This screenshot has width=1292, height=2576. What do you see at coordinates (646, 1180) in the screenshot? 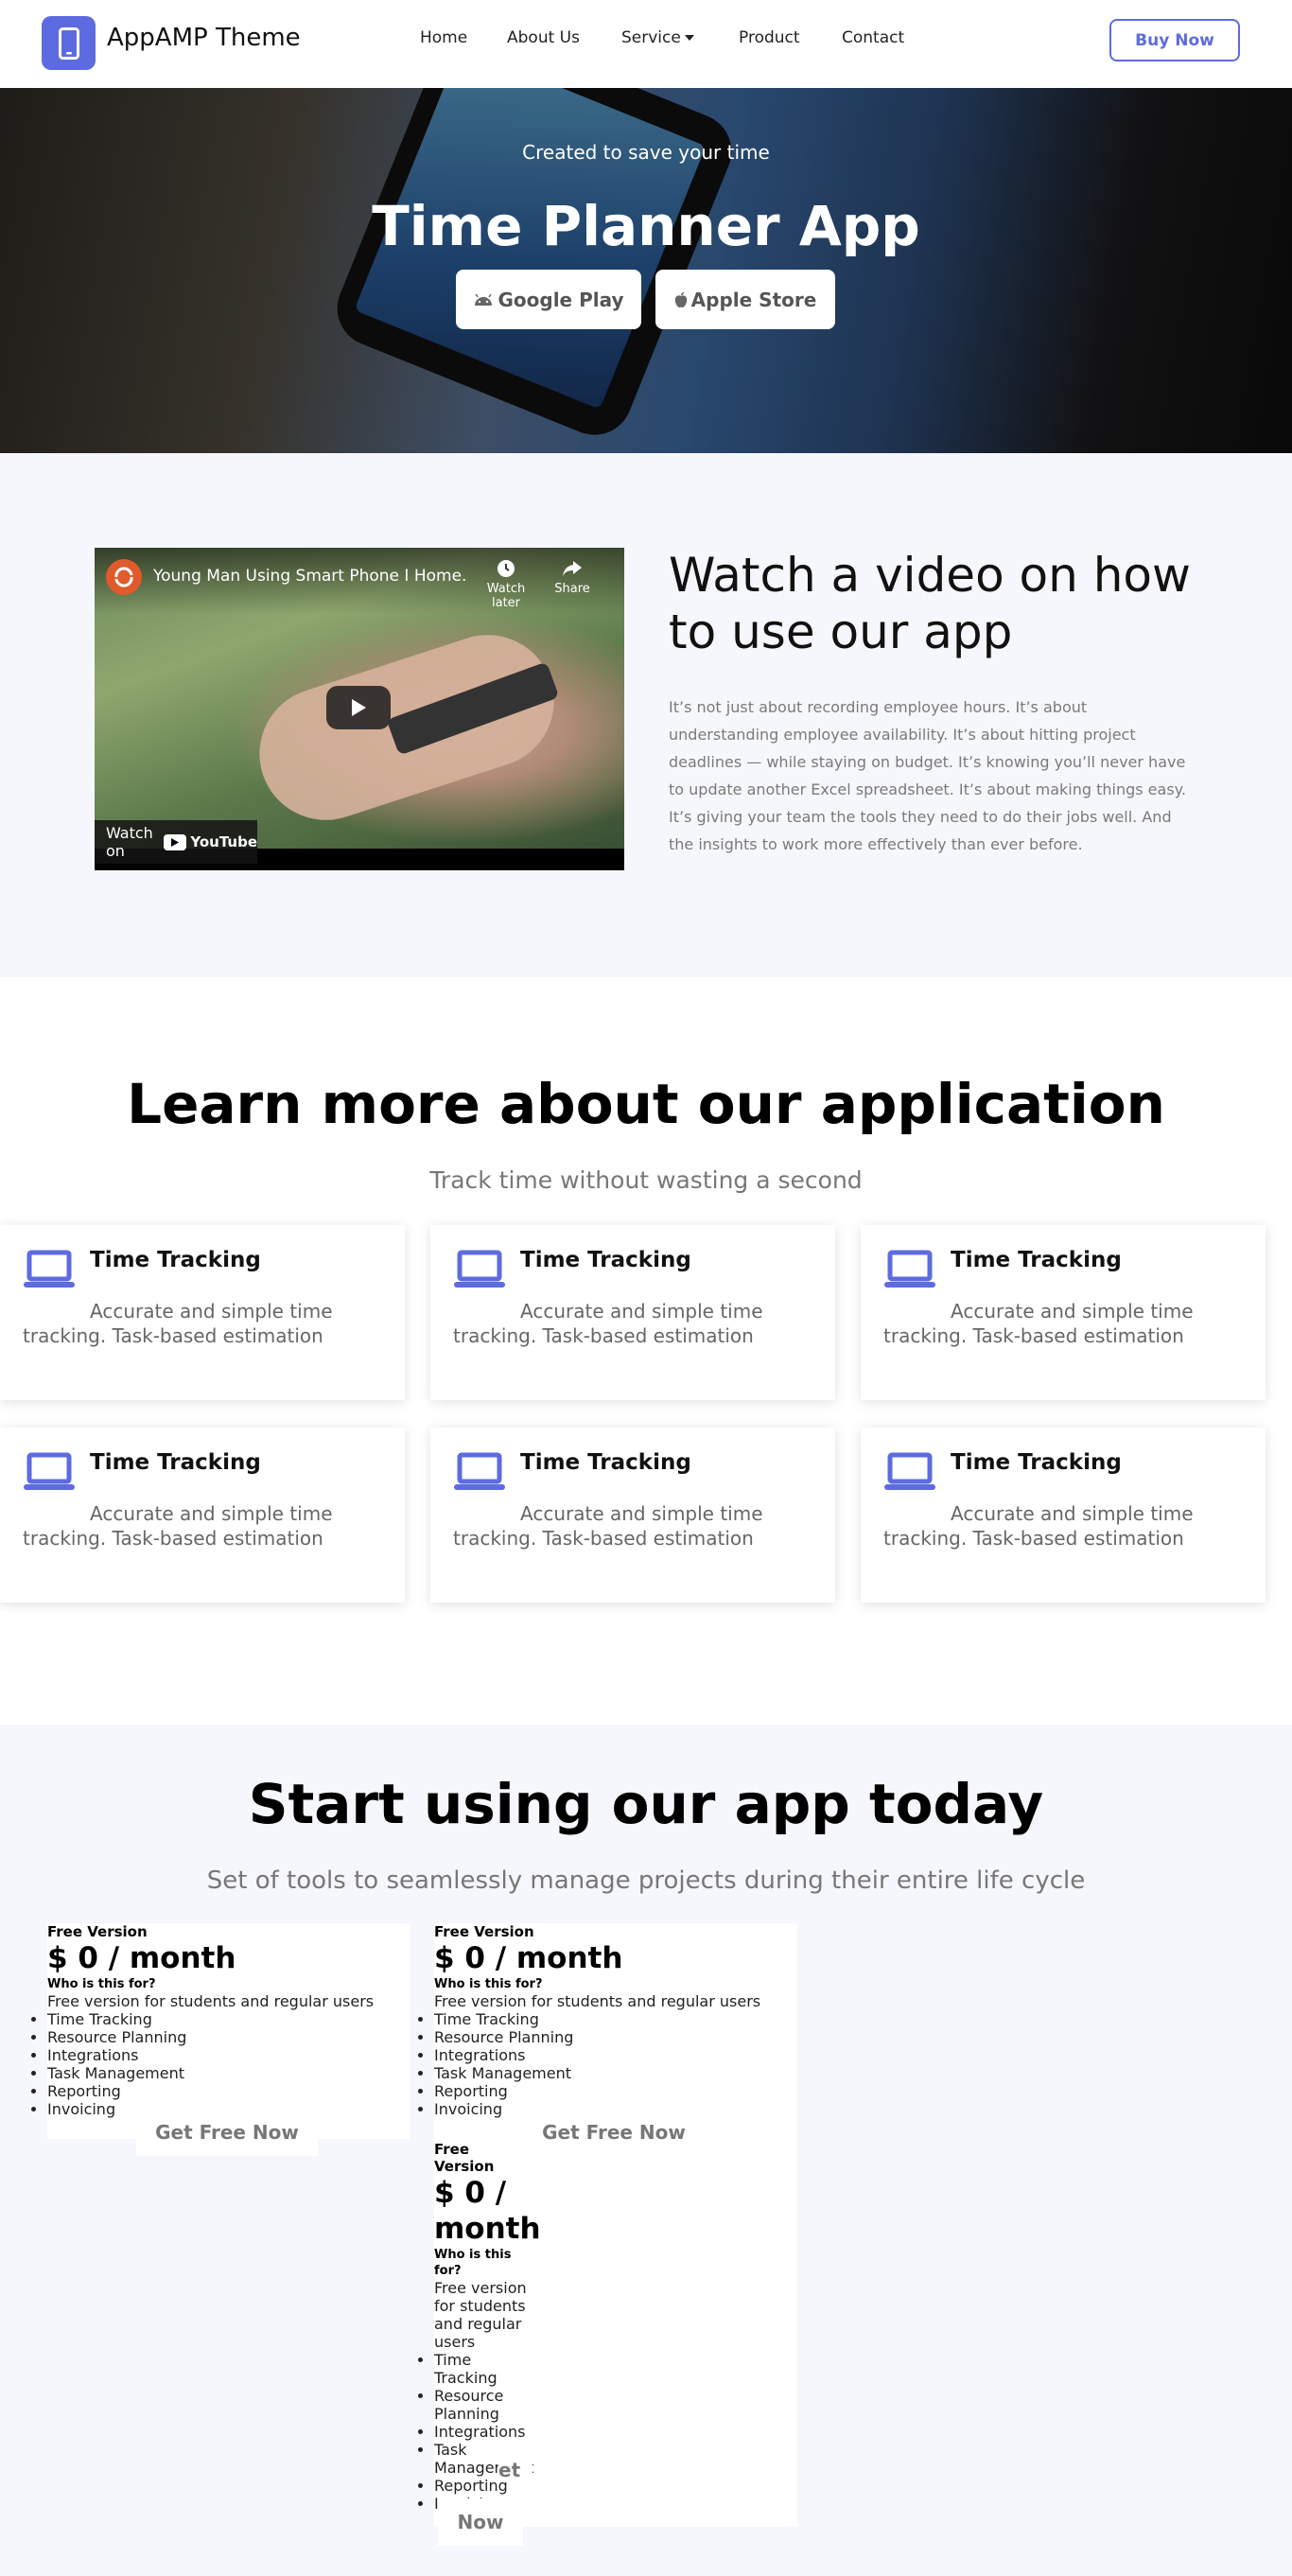
I see `features-subtitle: Track time without wasting a second` at bounding box center [646, 1180].